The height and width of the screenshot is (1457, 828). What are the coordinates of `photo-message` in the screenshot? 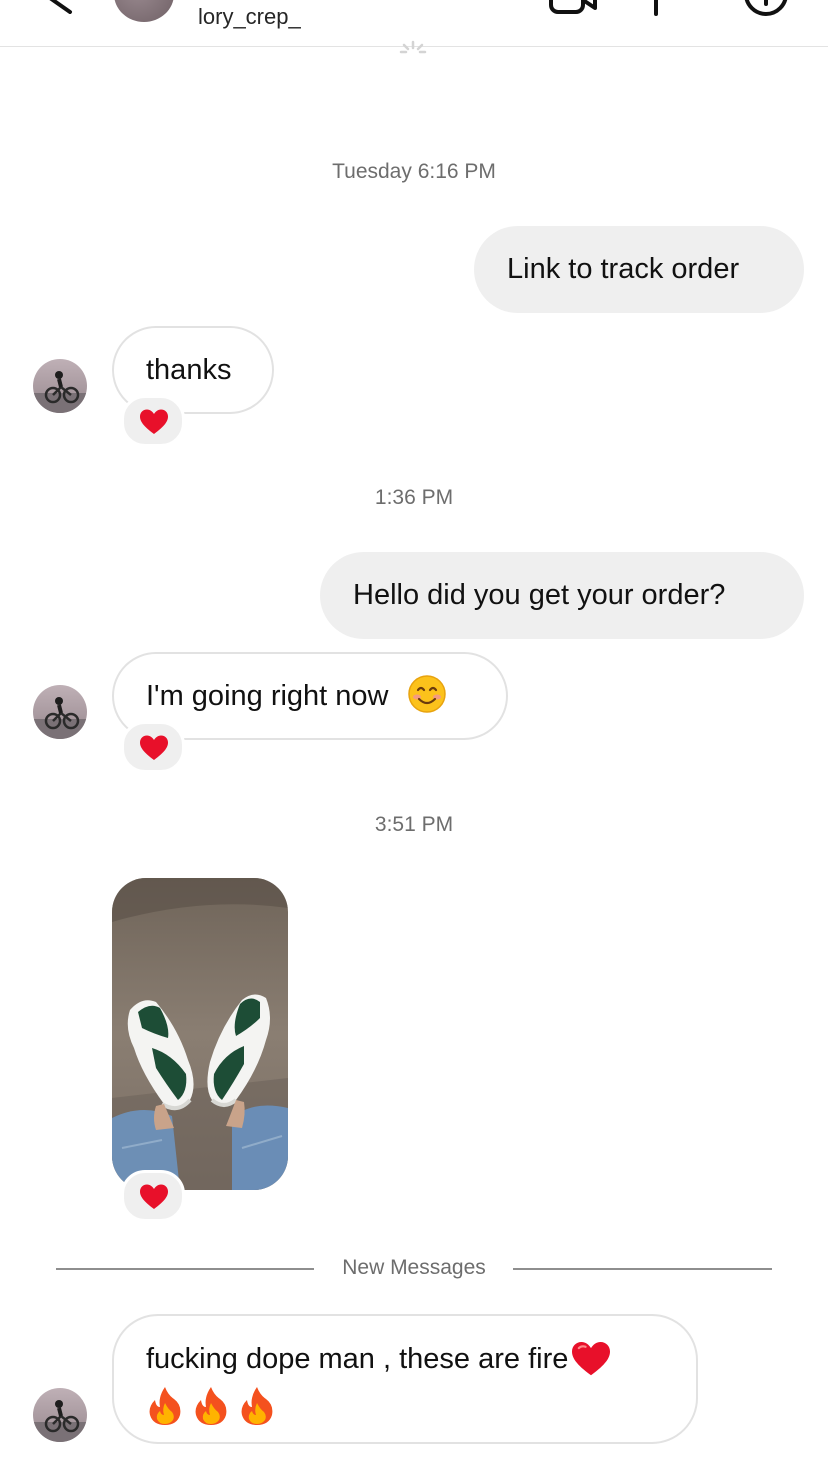 It's located at (200, 1034).